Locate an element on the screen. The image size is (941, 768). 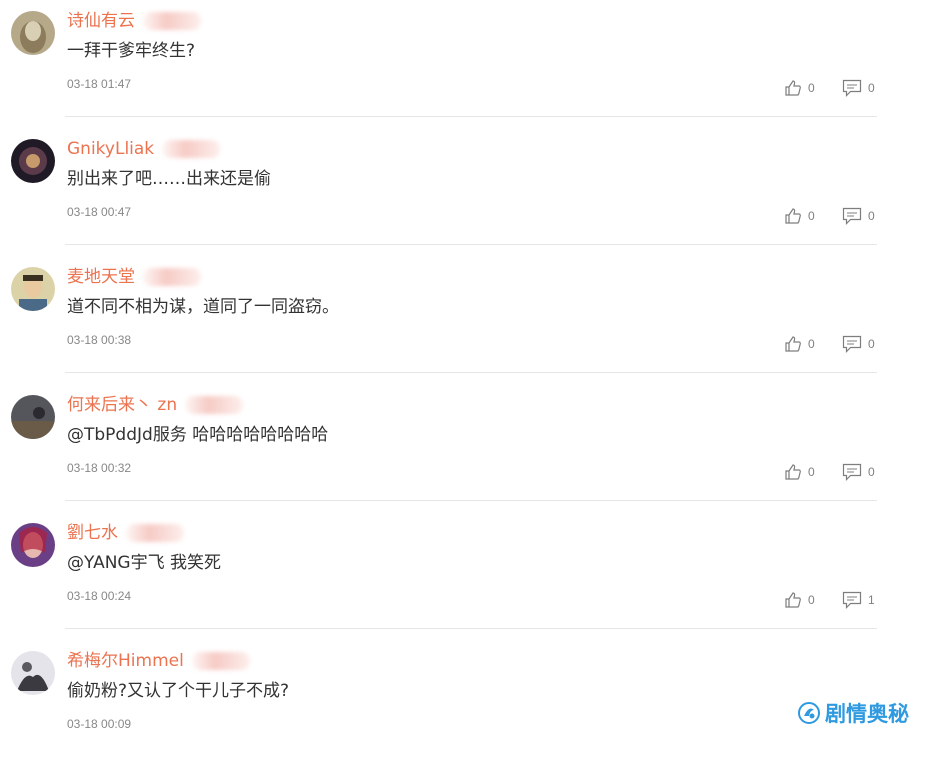
username: 何来后来丶 zn is located at coordinates (122, 405).